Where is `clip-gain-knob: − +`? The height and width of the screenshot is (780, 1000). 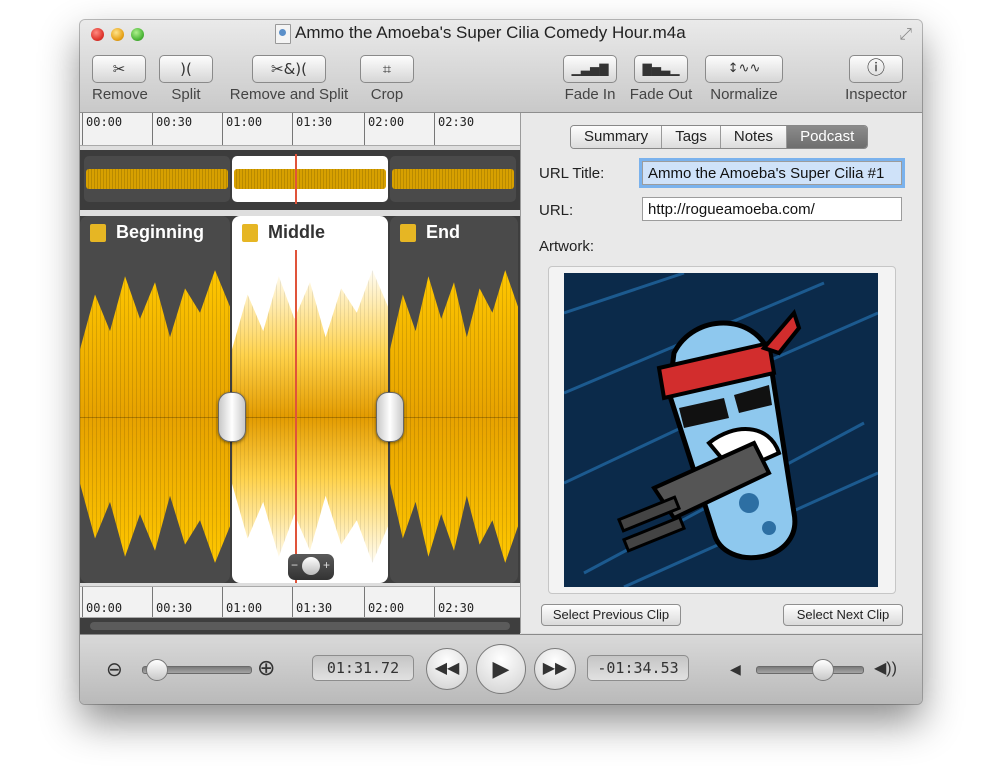 clip-gain-knob: − + is located at coordinates (311, 567).